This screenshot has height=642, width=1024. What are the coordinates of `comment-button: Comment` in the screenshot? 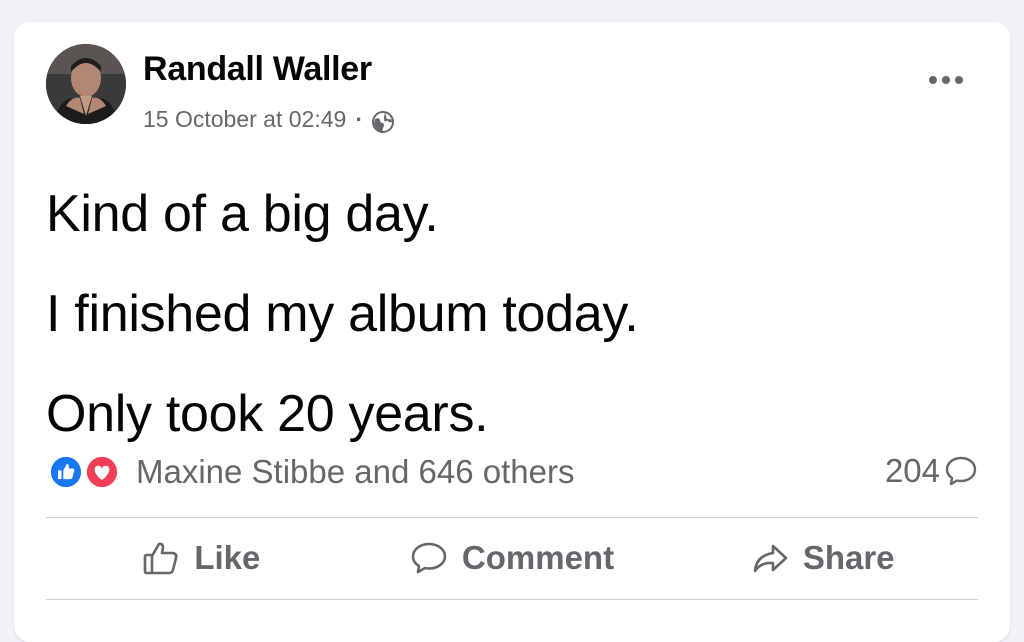 It's located at (512, 558).